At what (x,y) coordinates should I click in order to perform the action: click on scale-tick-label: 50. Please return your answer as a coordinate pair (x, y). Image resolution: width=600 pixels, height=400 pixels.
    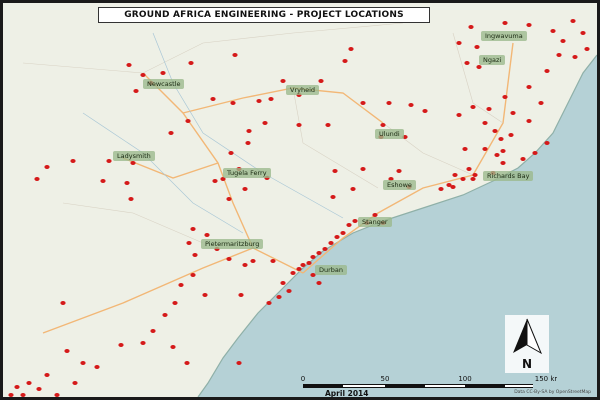
    Looking at the image, I should click on (385, 379).